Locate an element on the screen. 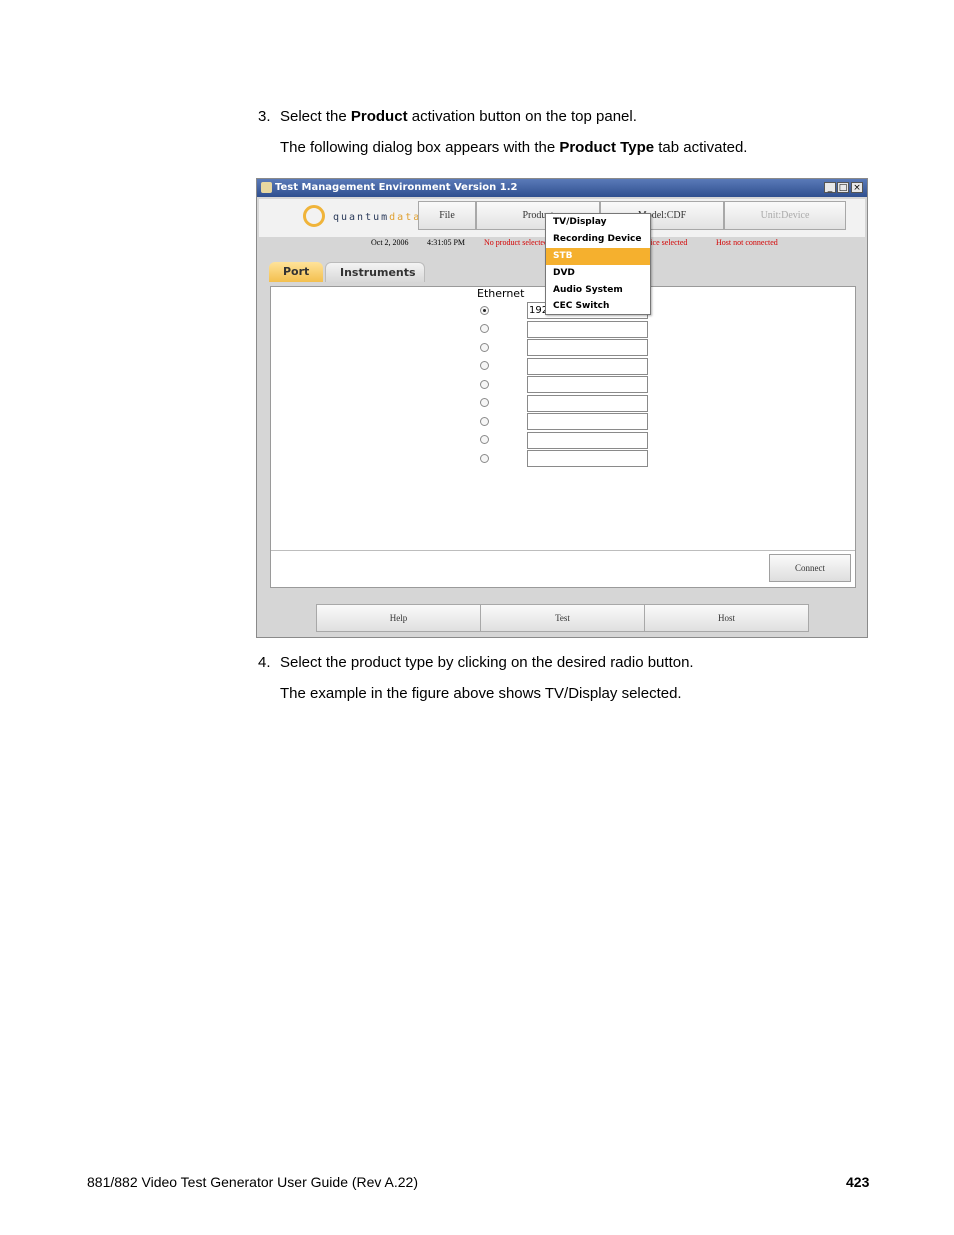 This screenshot has height=1235, width=954. step-number: 3. is located at coordinates (264, 116).